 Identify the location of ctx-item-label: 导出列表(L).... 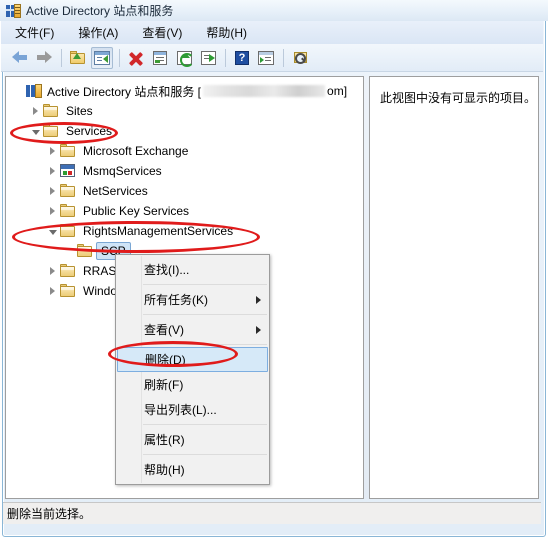
(180, 410).